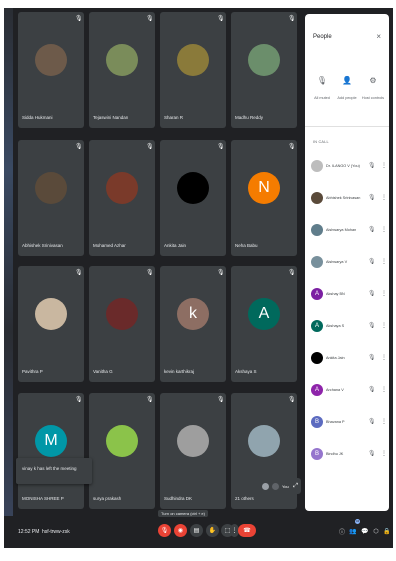 This screenshot has height=561, width=396. What do you see at coordinates (295, 486) in the screenshot?
I see `expand-icon: ⤢` at bounding box center [295, 486].